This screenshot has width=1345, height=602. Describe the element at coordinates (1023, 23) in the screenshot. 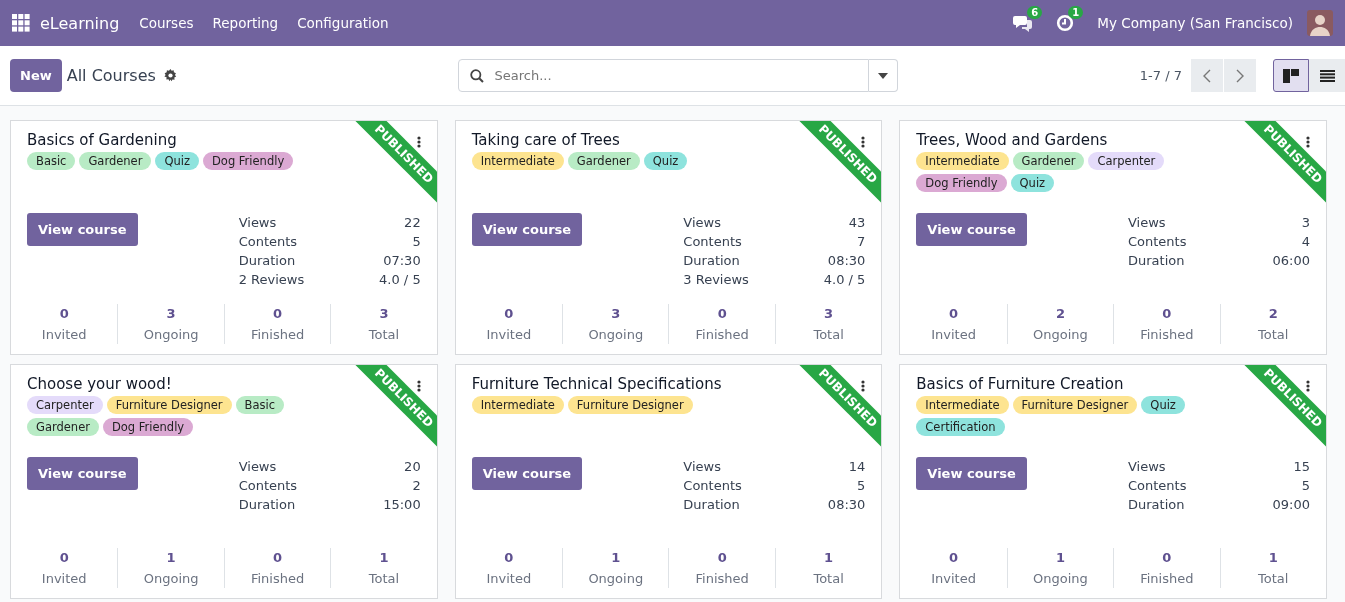

I see `chat-icon` at that location.